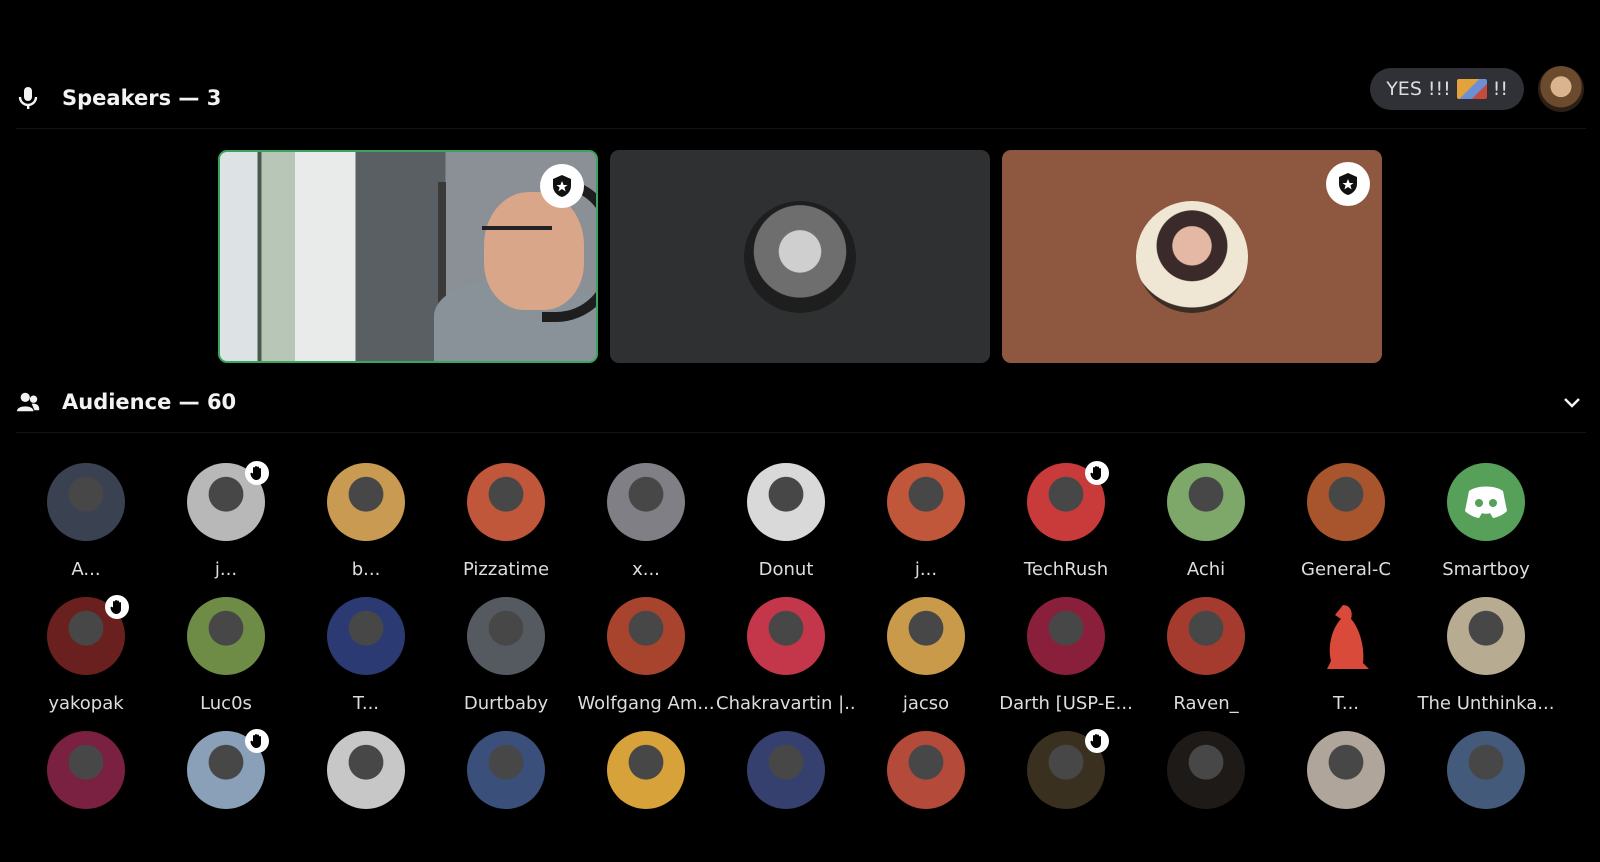 The height and width of the screenshot is (862, 1600). I want to click on audience-member: Durtbaby, so click(506, 661).